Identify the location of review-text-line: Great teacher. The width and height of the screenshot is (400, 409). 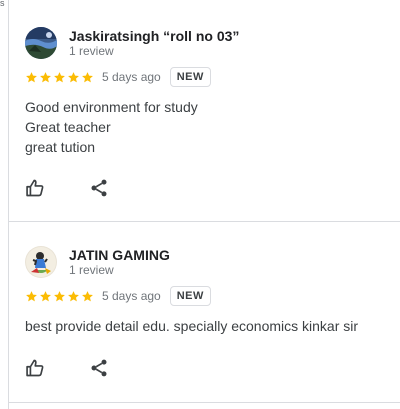
(68, 127).